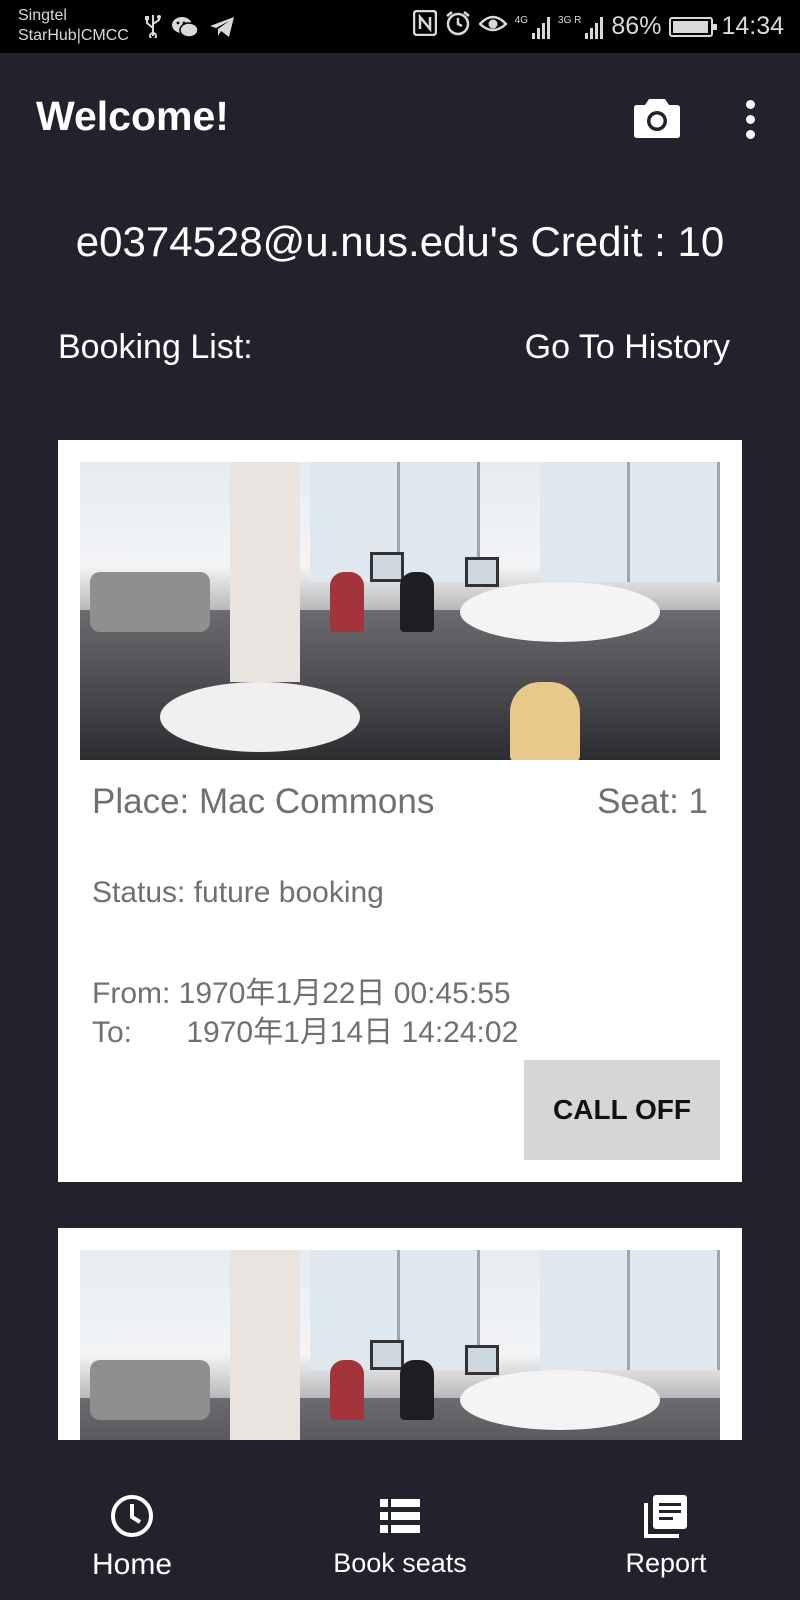  Describe the element at coordinates (627, 347) in the screenshot. I see `go-to-history-link: Go To History` at that location.